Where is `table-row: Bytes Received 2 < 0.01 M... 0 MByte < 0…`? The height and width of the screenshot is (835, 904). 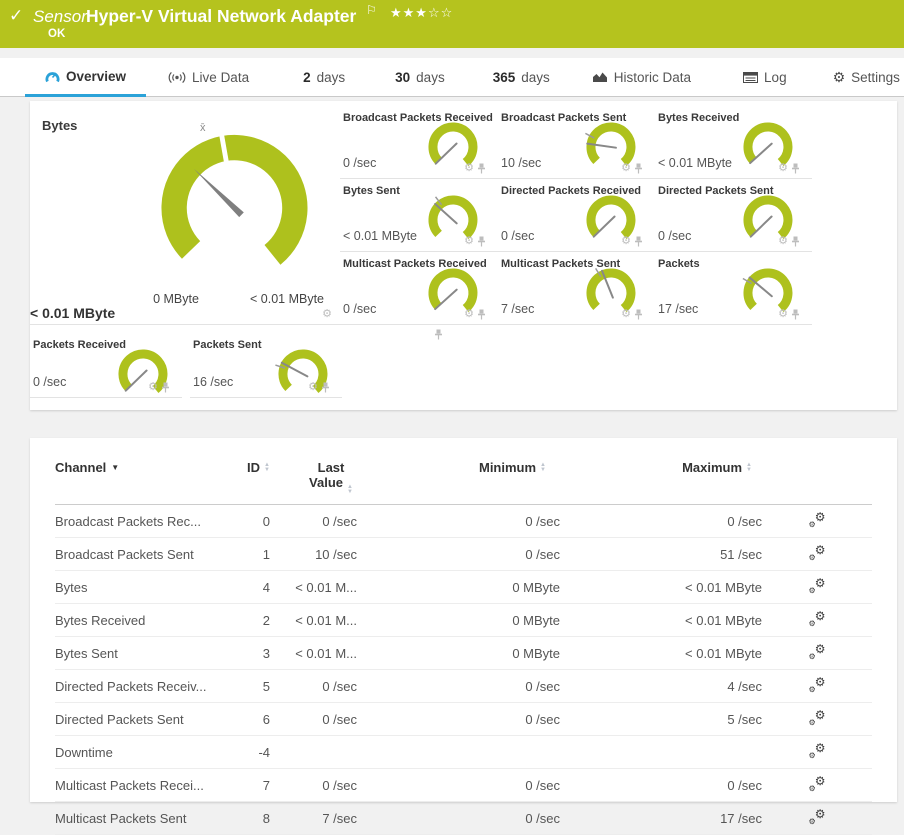
table-row: Bytes Received 2 < 0.01 M... 0 MByte < 0… is located at coordinates (463, 620).